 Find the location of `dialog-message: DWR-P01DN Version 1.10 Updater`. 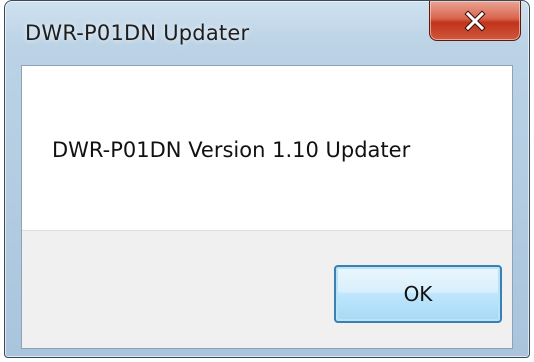

dialog-message: DWR-P01DN Version 1.10 Updater is located at coordinates (231, 150).